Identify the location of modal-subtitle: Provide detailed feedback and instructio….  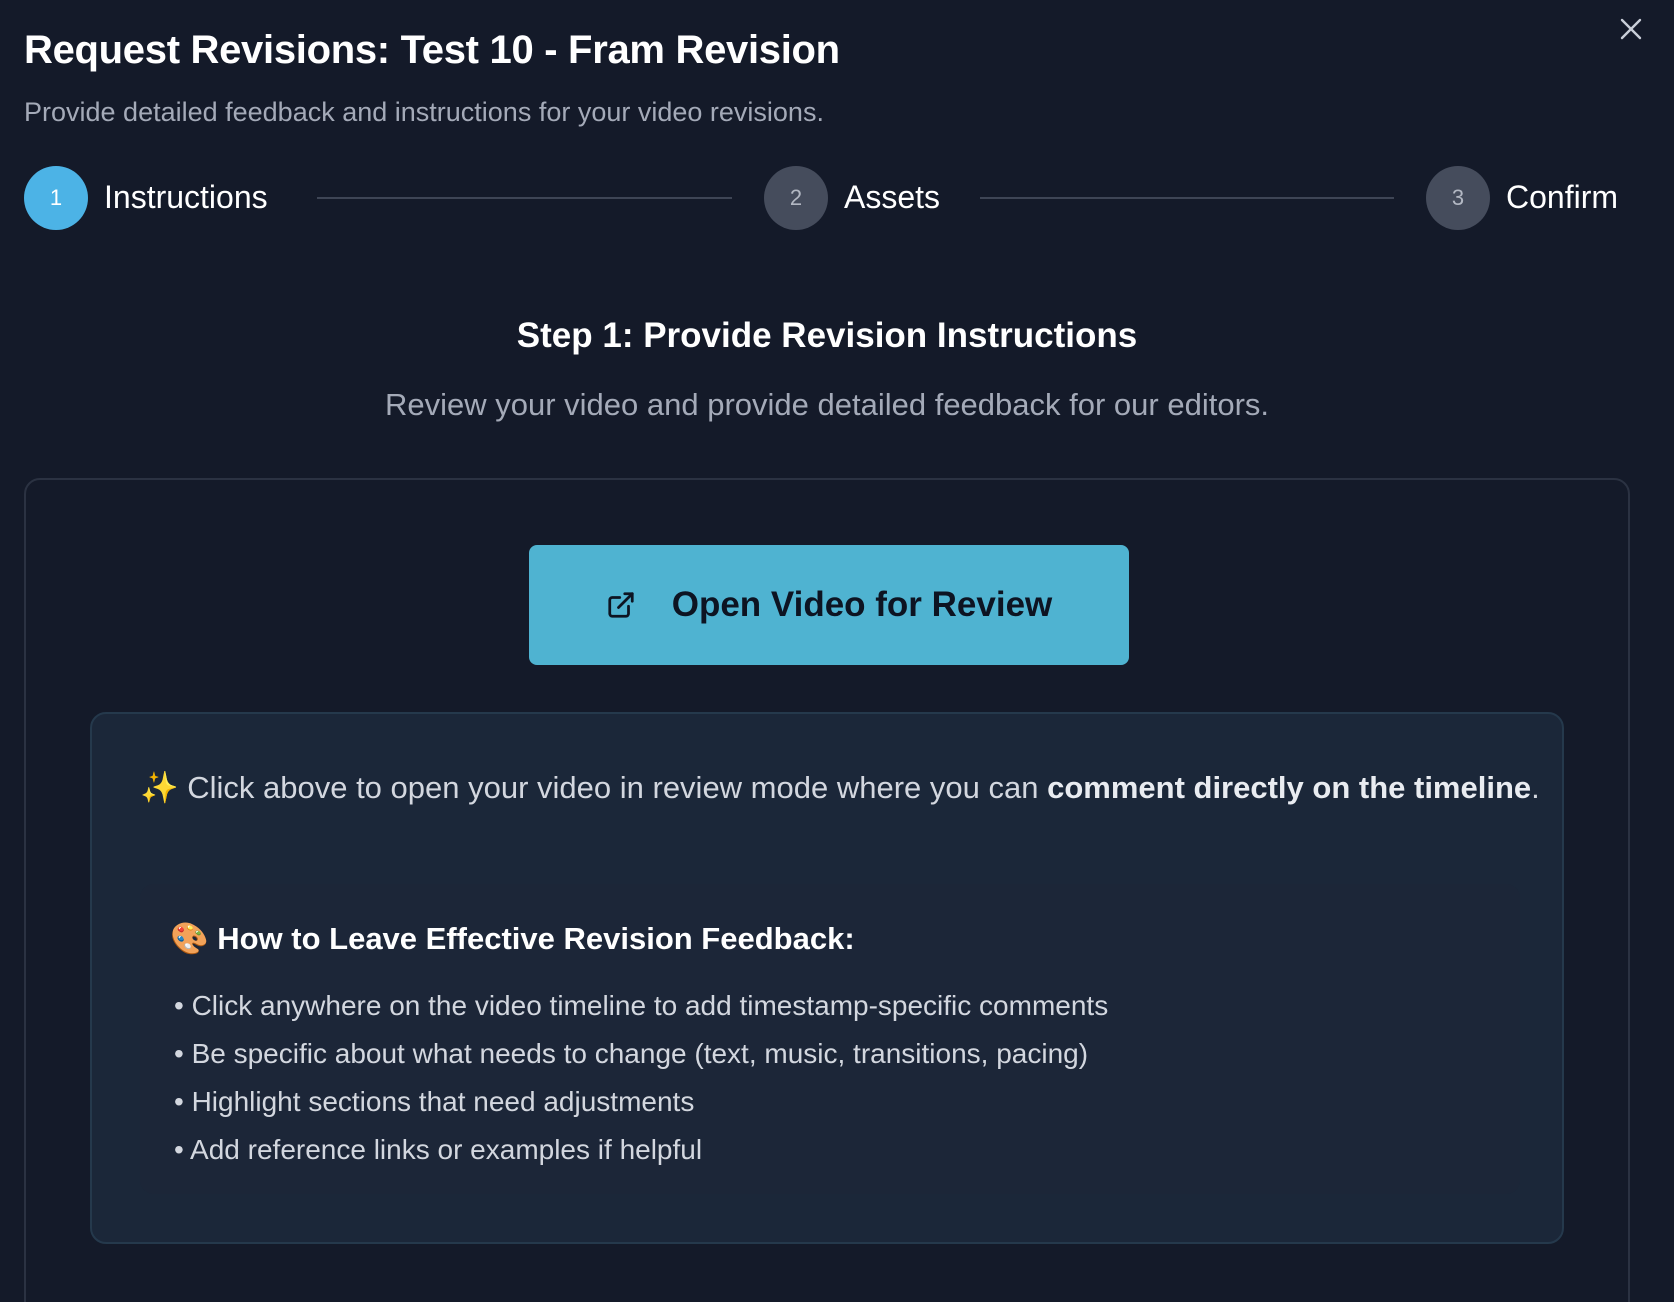
(424, 112).